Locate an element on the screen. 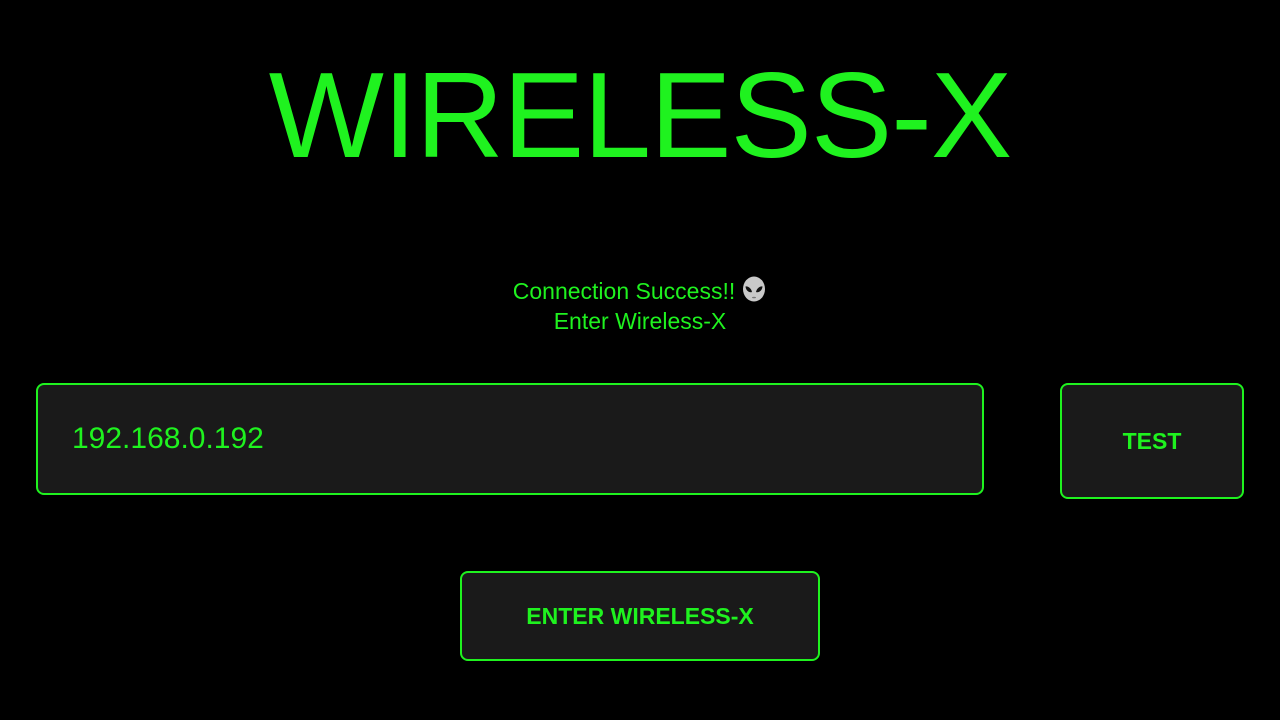  enter-wireless-x-button: ENTER WIRELESS-X is located at coordinates (640, 616).